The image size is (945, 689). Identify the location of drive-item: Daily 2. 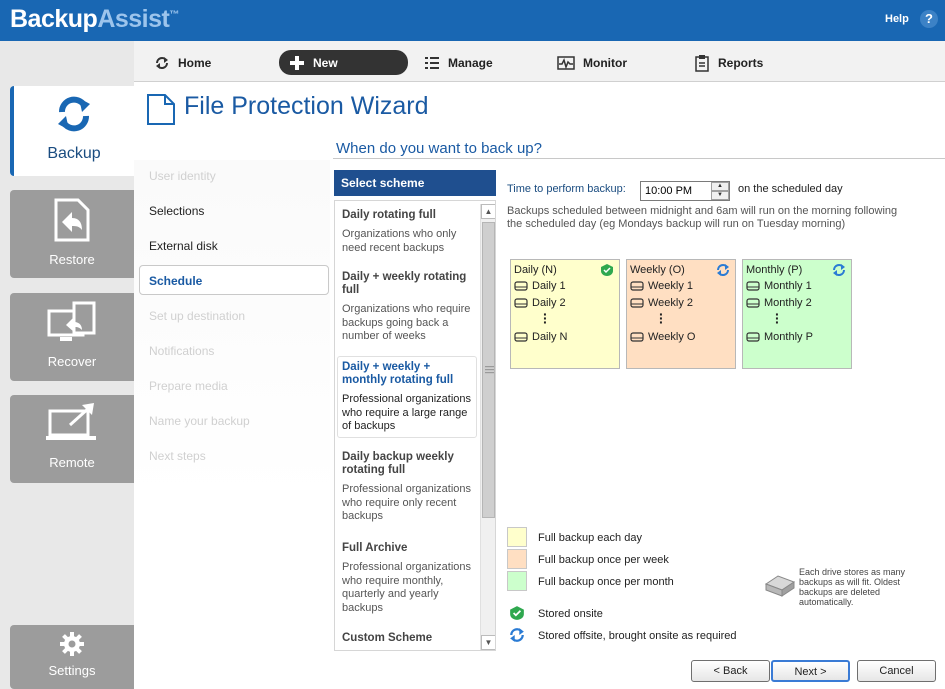
(540, 303).